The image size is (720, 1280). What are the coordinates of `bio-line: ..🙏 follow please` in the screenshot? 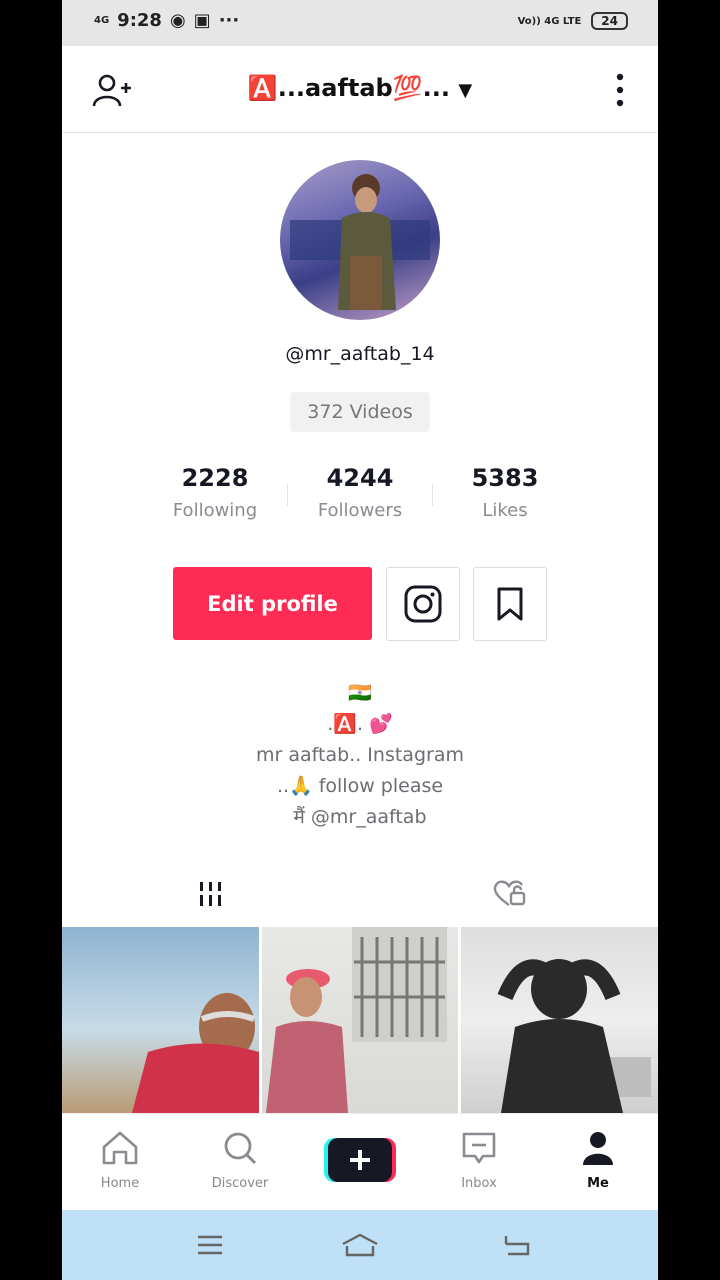 It's located at (360, 786).